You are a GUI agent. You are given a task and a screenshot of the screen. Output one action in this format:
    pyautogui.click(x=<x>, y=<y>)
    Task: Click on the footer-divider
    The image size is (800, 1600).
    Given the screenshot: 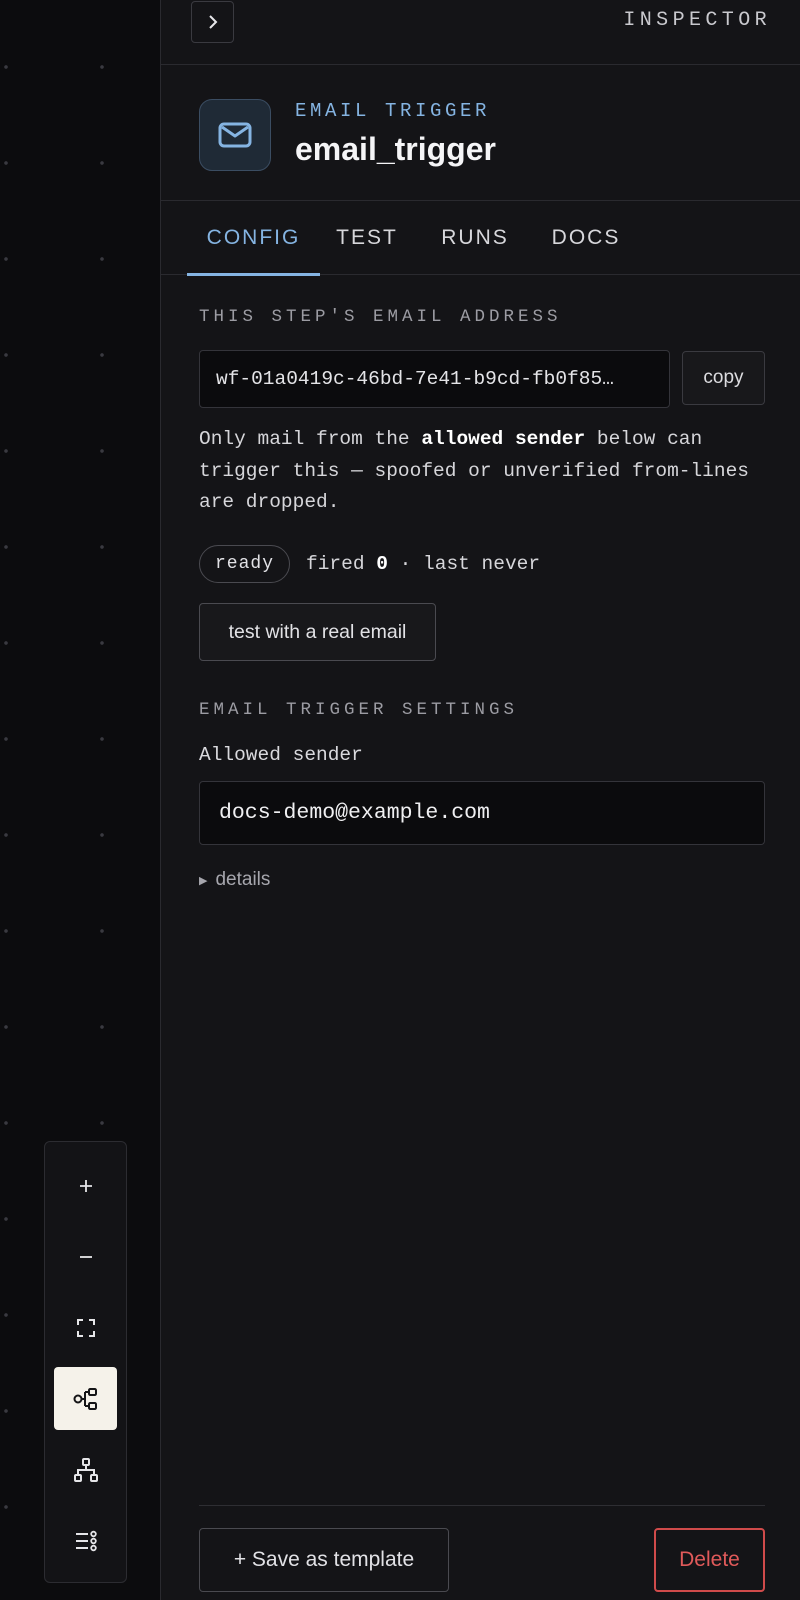 What is the action you would take?
    pyautogui.click(x=482, y=1505)
    